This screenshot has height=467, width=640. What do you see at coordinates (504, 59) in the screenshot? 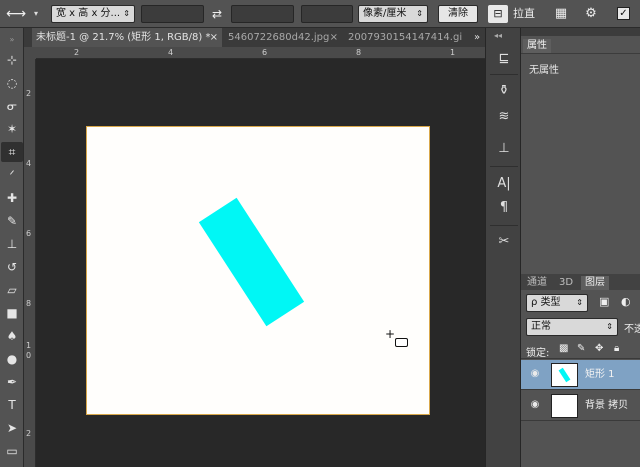
I see `history-panel-icon: ⊑` at bounding box center [504, 59].